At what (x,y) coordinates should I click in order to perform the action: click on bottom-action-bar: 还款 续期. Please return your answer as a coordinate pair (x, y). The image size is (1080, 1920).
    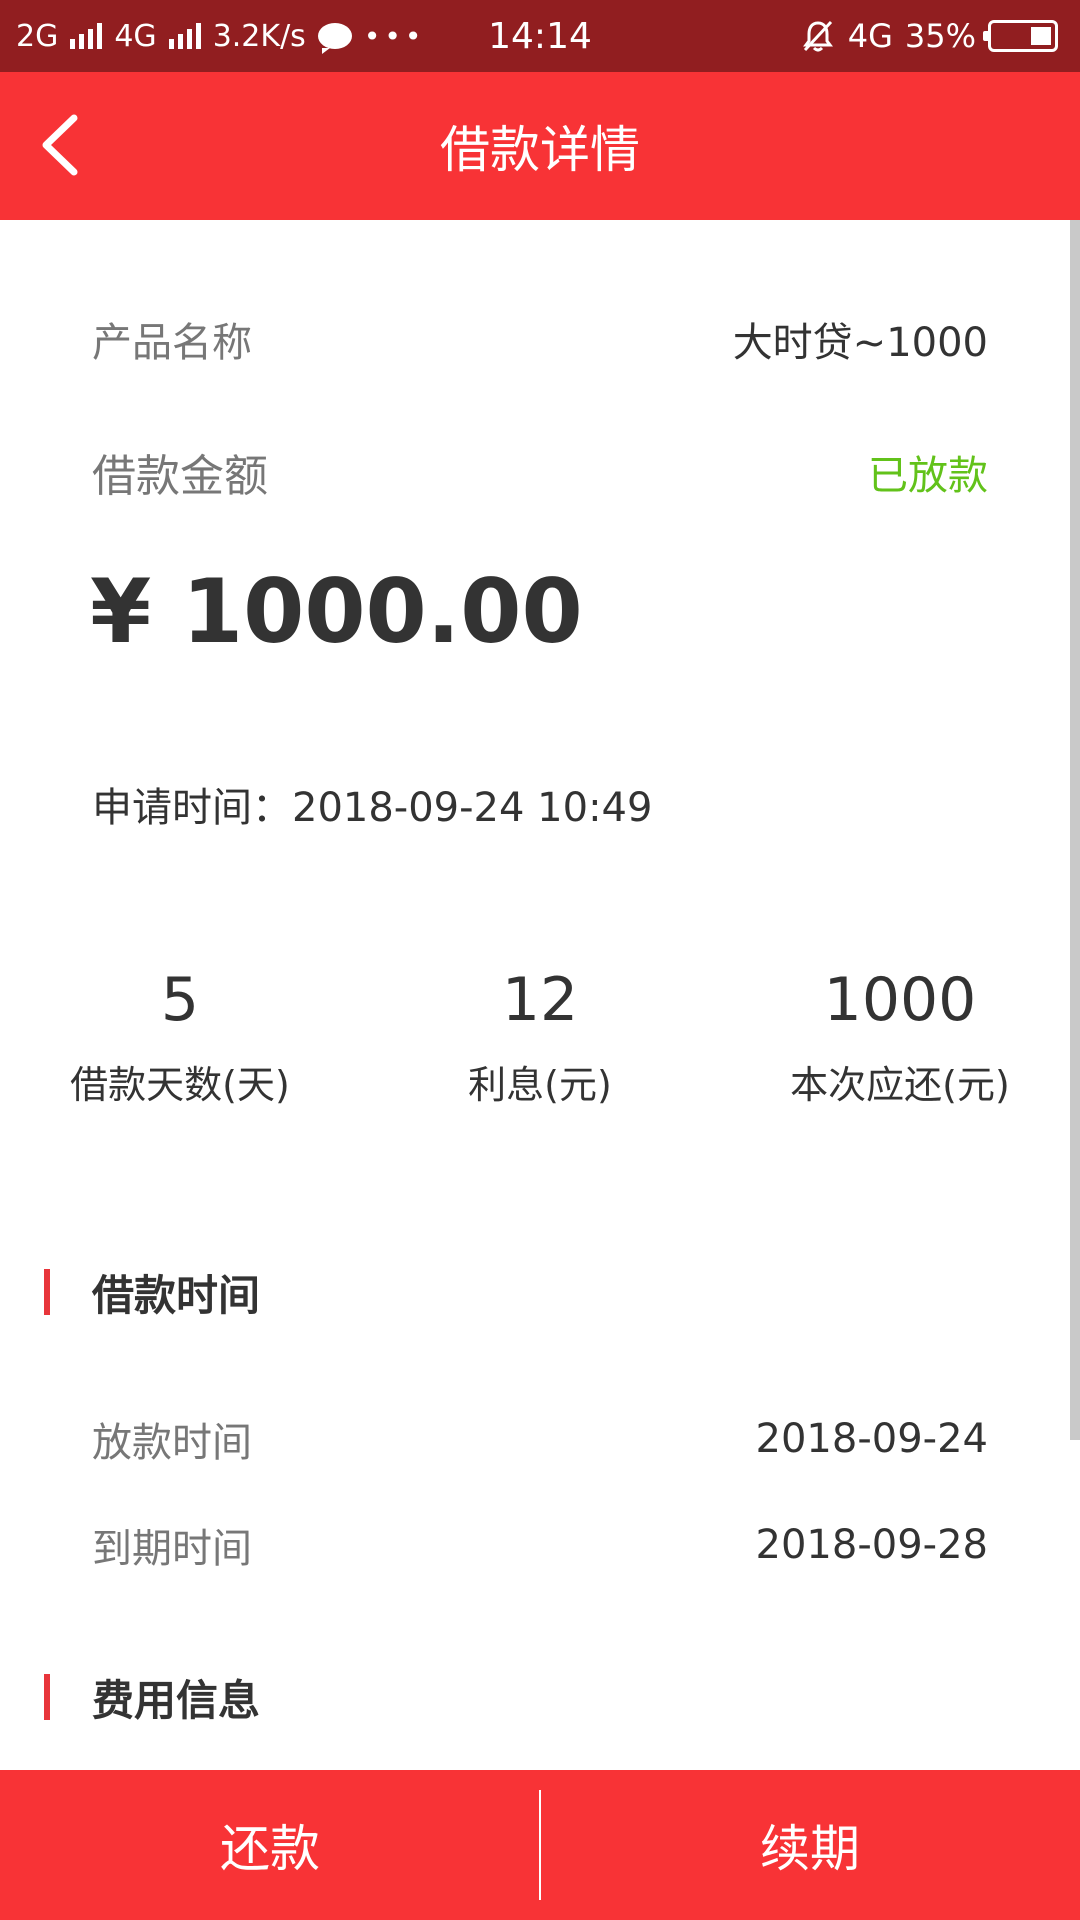
    Looking at the image, I should click on (540, 1845).